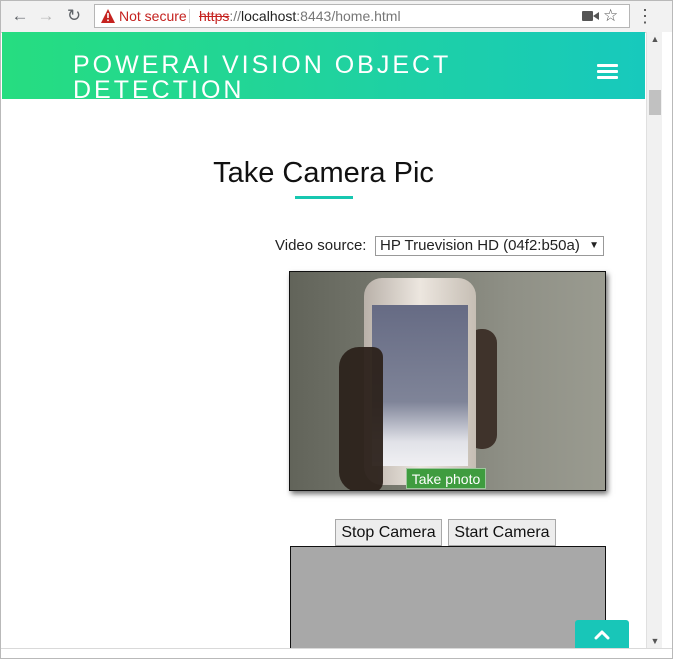  What do you see at coordinates (108, 16) in the screenshot?
I see `warning-icon` at bounding box center [108, 16].